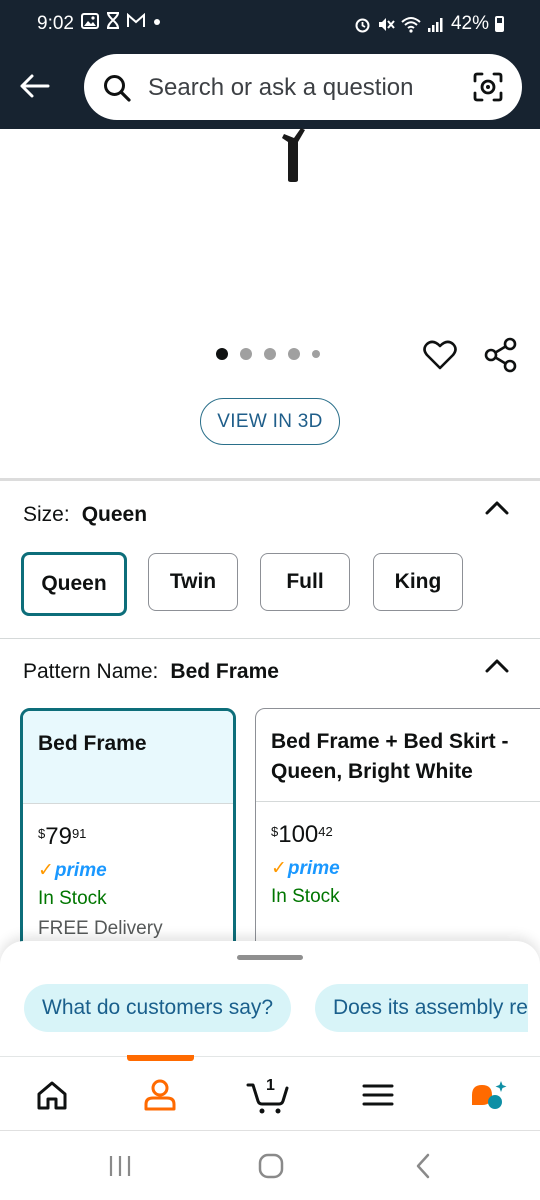  I want to click on status-system-icons: 42%, so click(429, 24).